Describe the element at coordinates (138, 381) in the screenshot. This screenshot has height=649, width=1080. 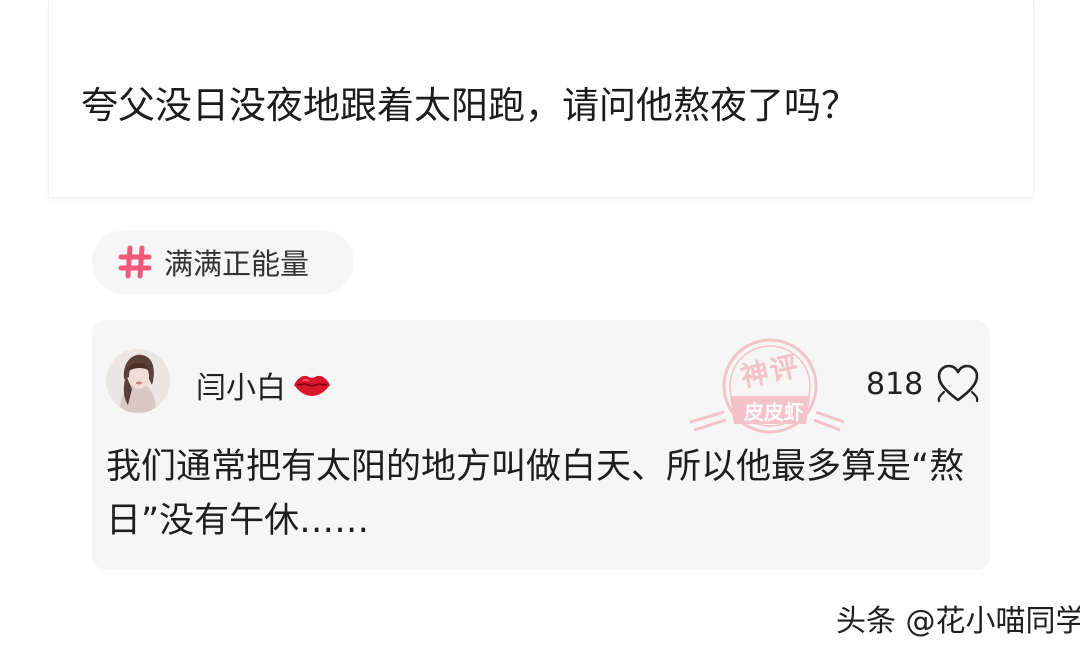
I see `avatar` at that location.